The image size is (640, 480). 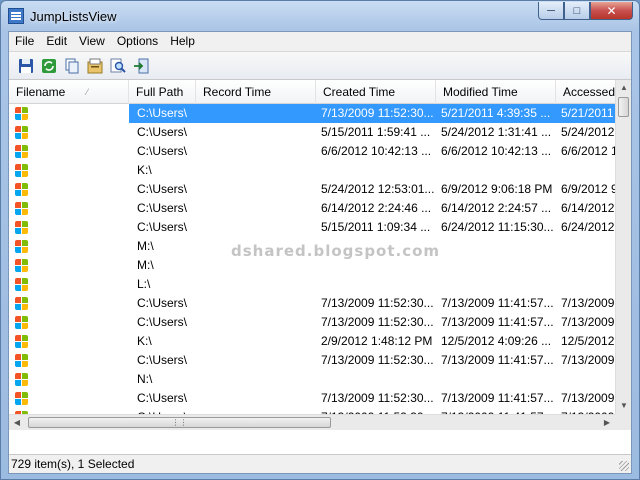 I want to click on resize-grip-icon, so click(x=624, y=466).